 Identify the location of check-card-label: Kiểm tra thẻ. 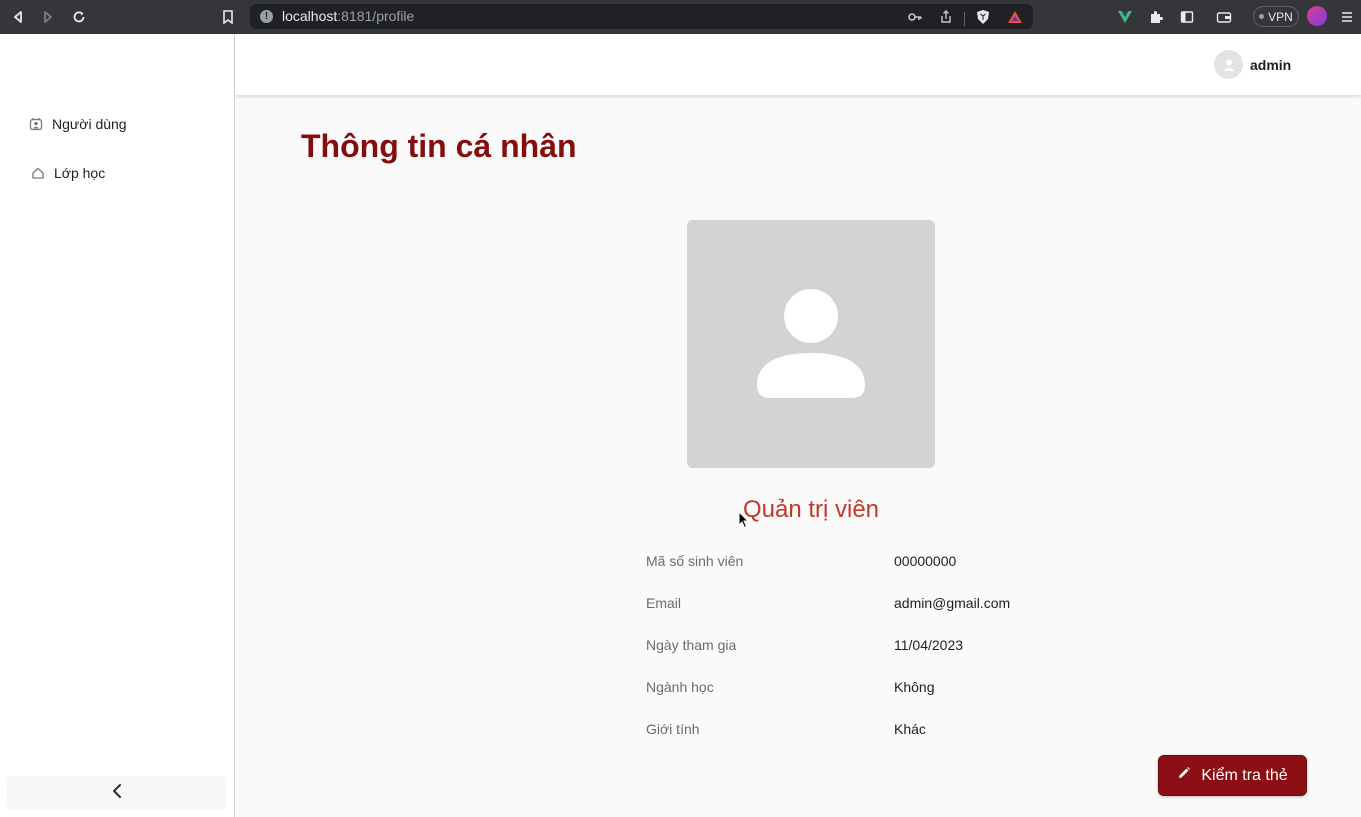
(1244, 775).